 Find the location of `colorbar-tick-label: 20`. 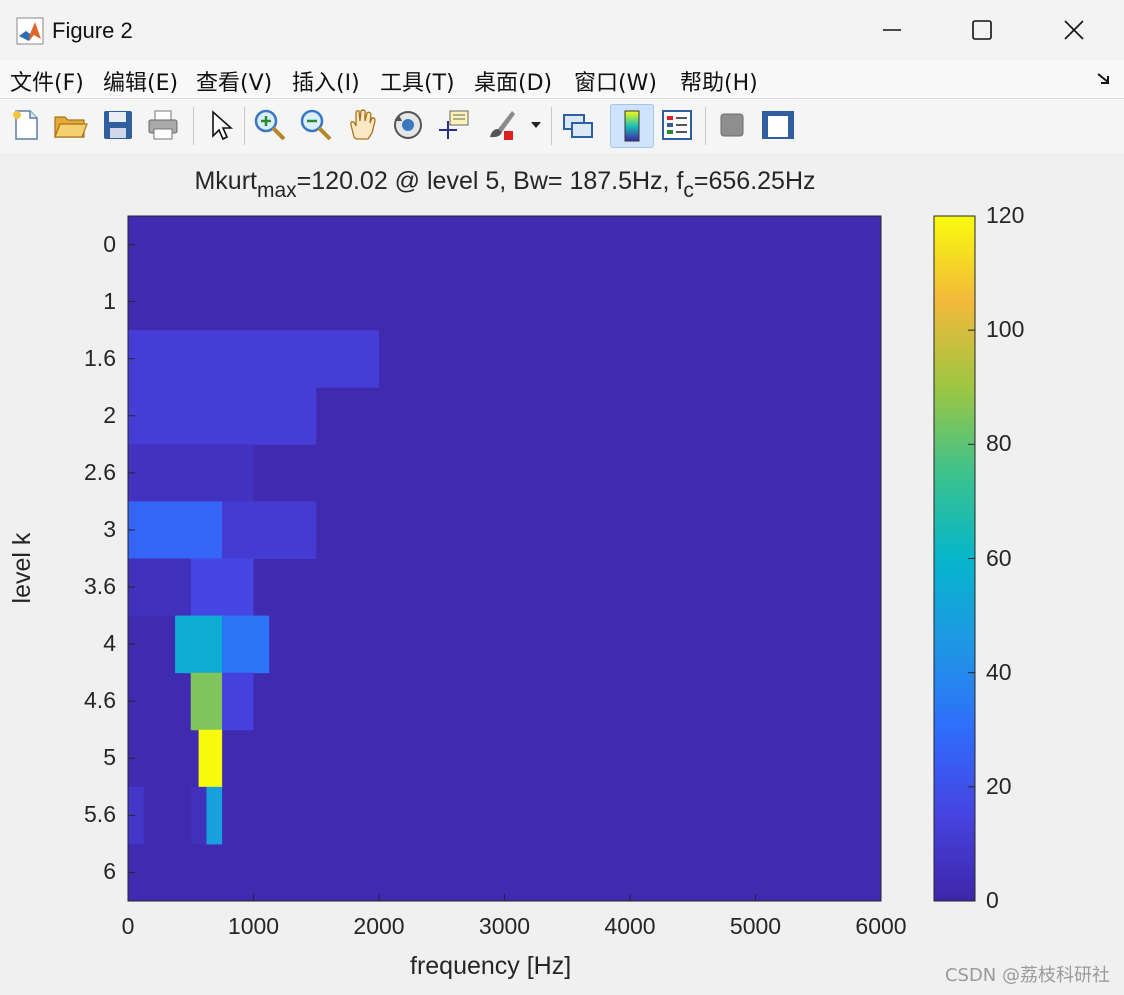

colorbar-tick-label: 20 is located at coordinates (999, 785).